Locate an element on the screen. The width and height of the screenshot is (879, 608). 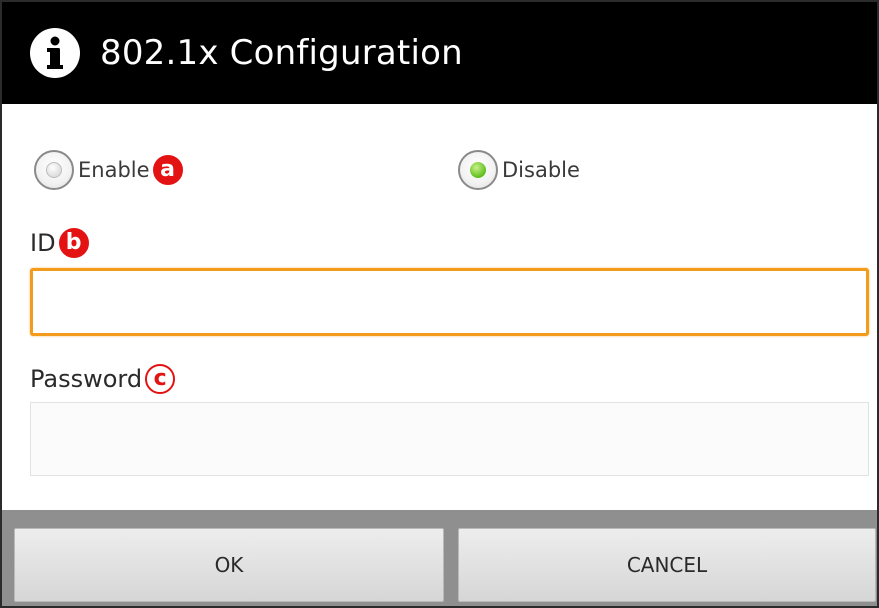
id-label: ID is located at coordinates (43, 243).